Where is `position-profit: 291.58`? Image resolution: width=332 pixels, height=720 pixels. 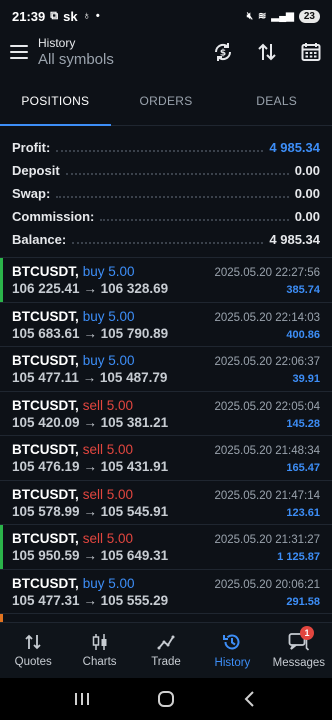 position-profit: 291.58 is located at coordinates (303, 601).